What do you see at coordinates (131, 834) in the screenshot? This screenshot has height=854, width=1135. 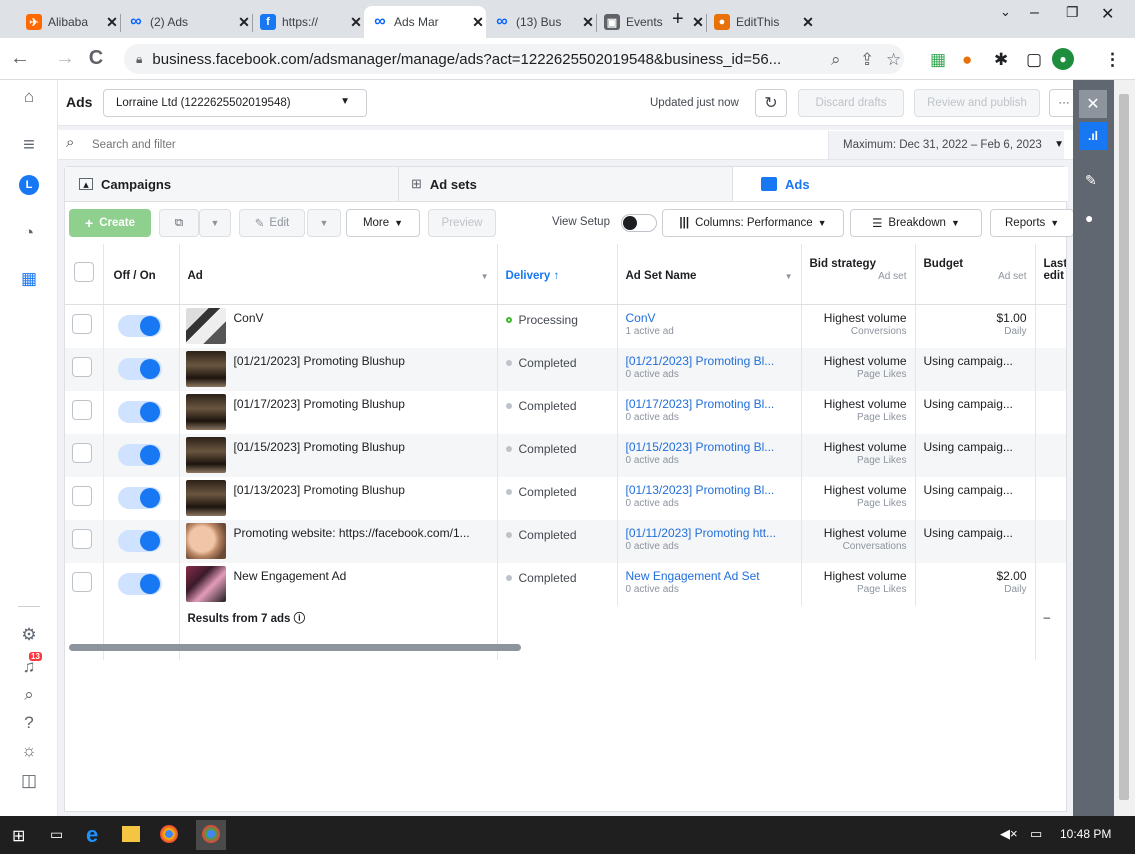 I see `file-explorer-icon` at bounding box center [131, 834].